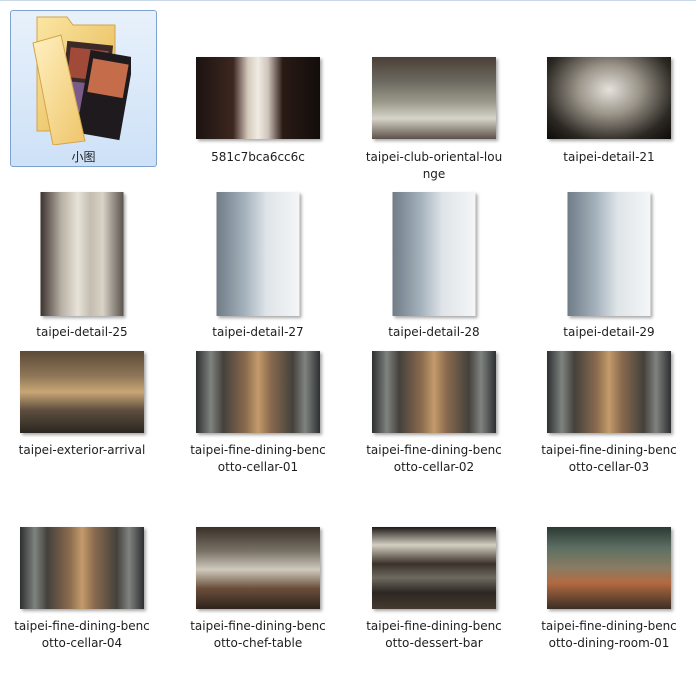 The width and height of the screenshot is (696, 676). Describe the element at coordinates (258, 458) in the screenshot. I see `file-name: taipei-fine-dining-benc otto-cellar-01` at that location.